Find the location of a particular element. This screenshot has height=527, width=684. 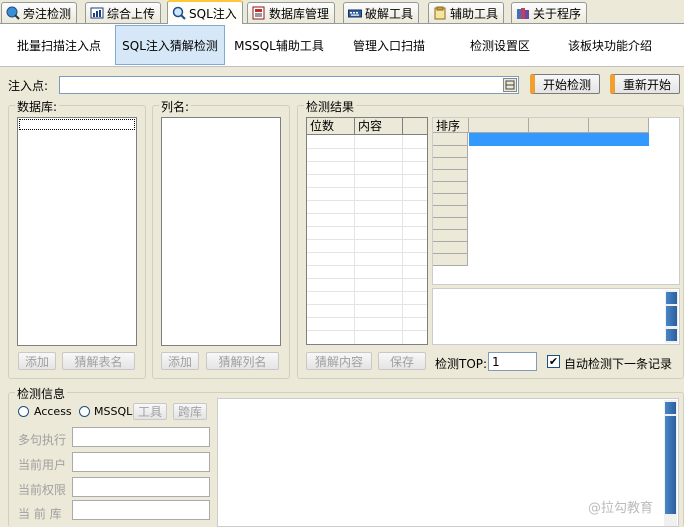

restart-button: 重新开始 is located at coordinates (645, 84).